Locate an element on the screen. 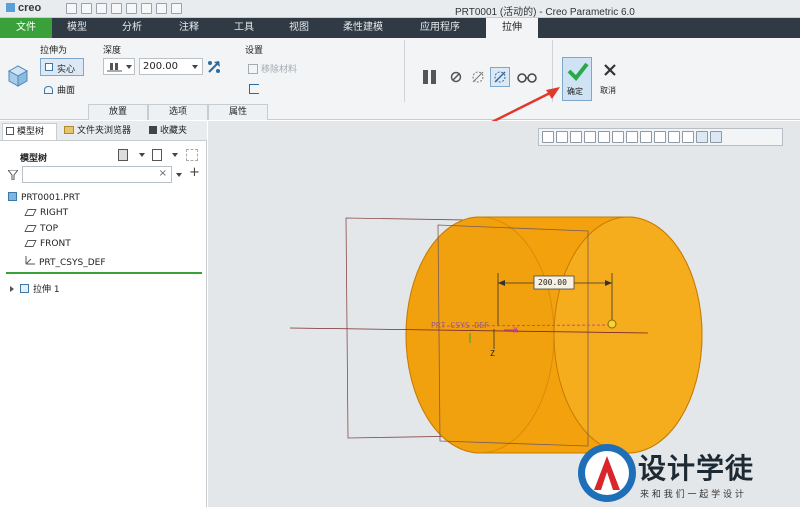  csys-icon is located at coordinates (30, 260).